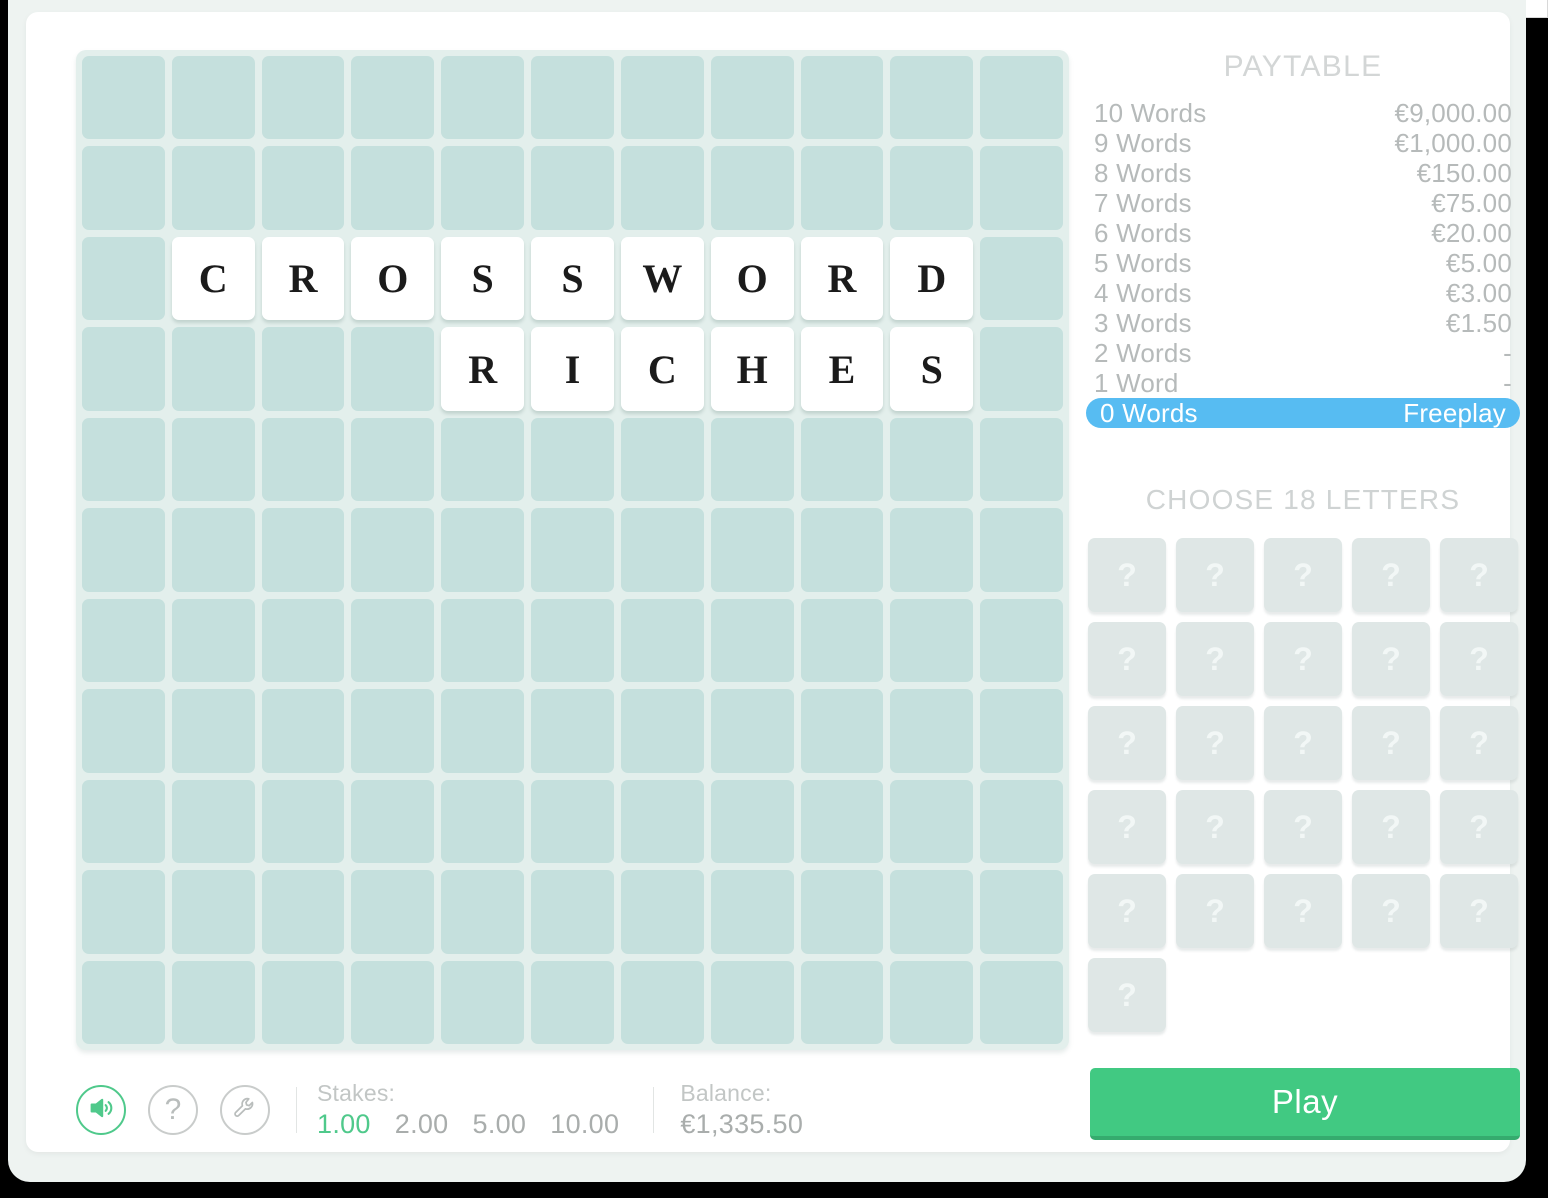  What do you see at coordinates (500, 1124) in the screenshot?
I see `stake-option: 5.00` at bounding box center [500, 1124].